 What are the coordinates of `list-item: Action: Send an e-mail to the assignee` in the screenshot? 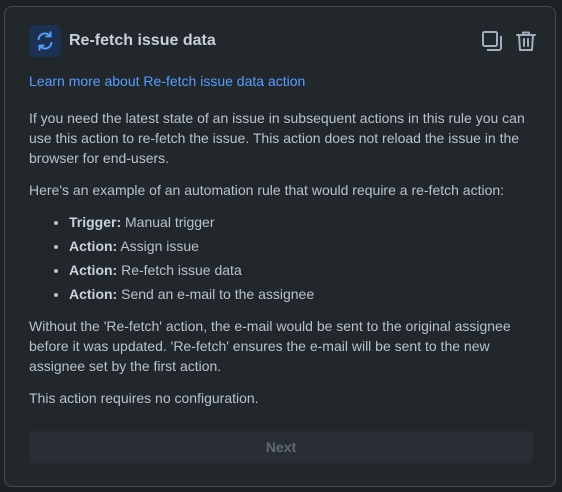 It's located at (299, 294).